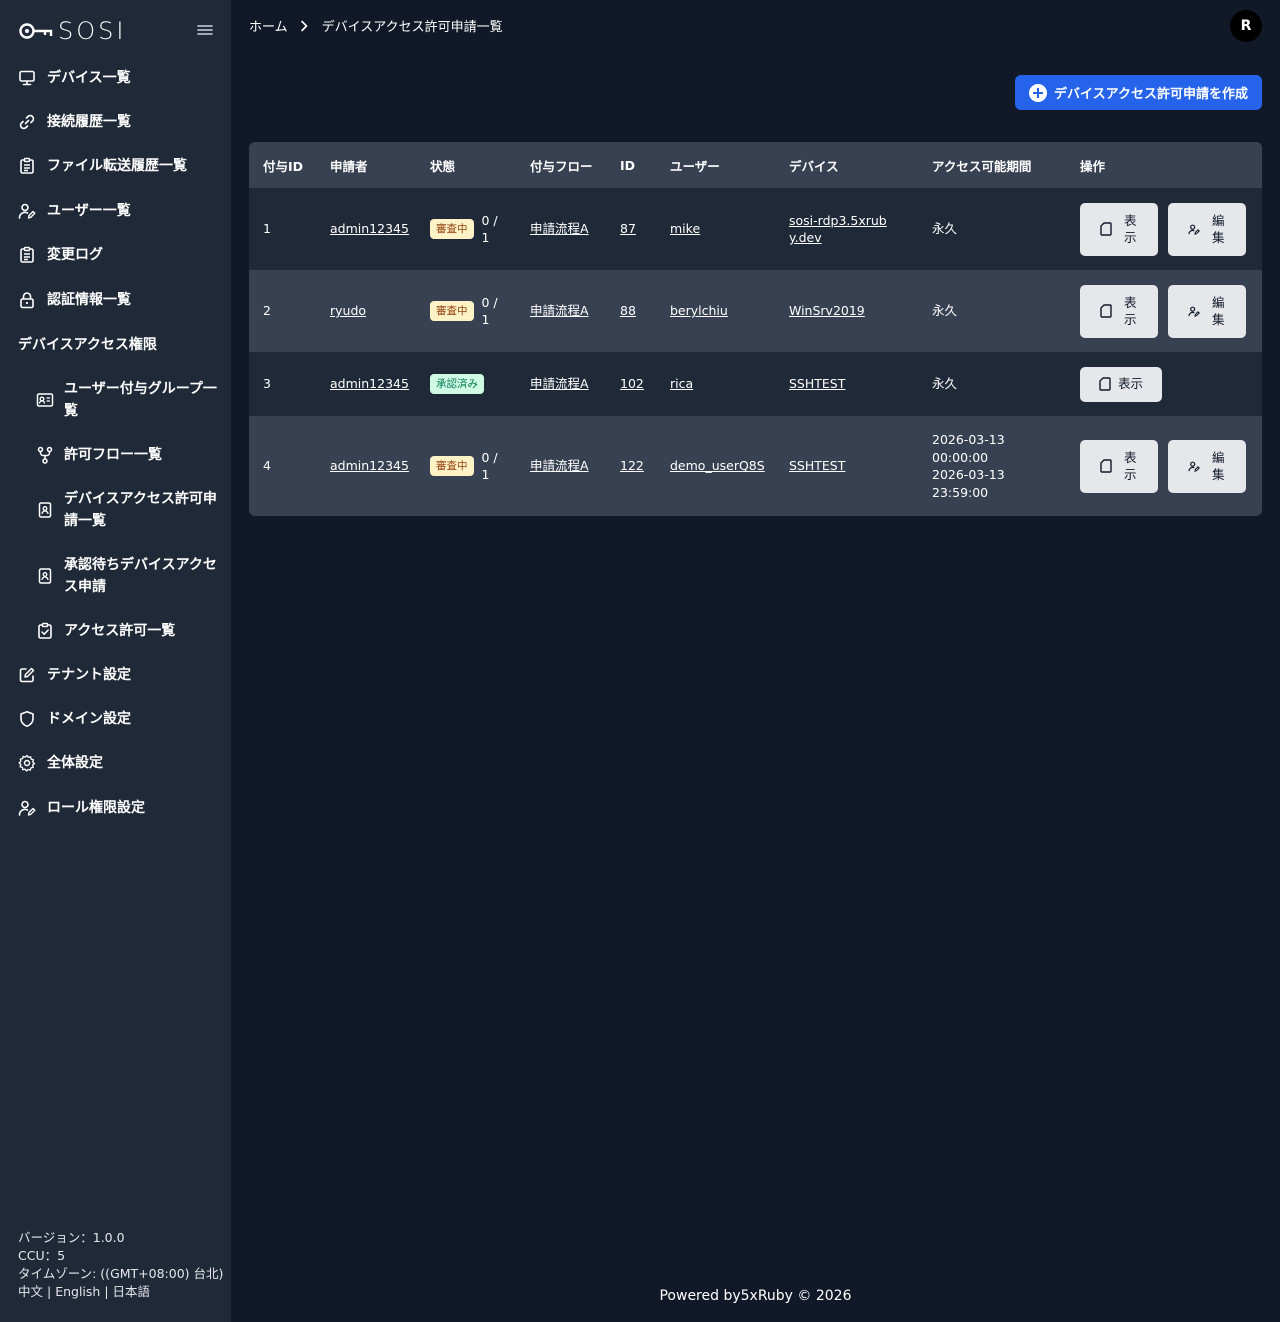  What do you see at coordinates (115, 166) in the screenshot?
I see `sidebar-item-file-transfer-history: ファイル転送履歴一覧` at bounding box center [115, 166].